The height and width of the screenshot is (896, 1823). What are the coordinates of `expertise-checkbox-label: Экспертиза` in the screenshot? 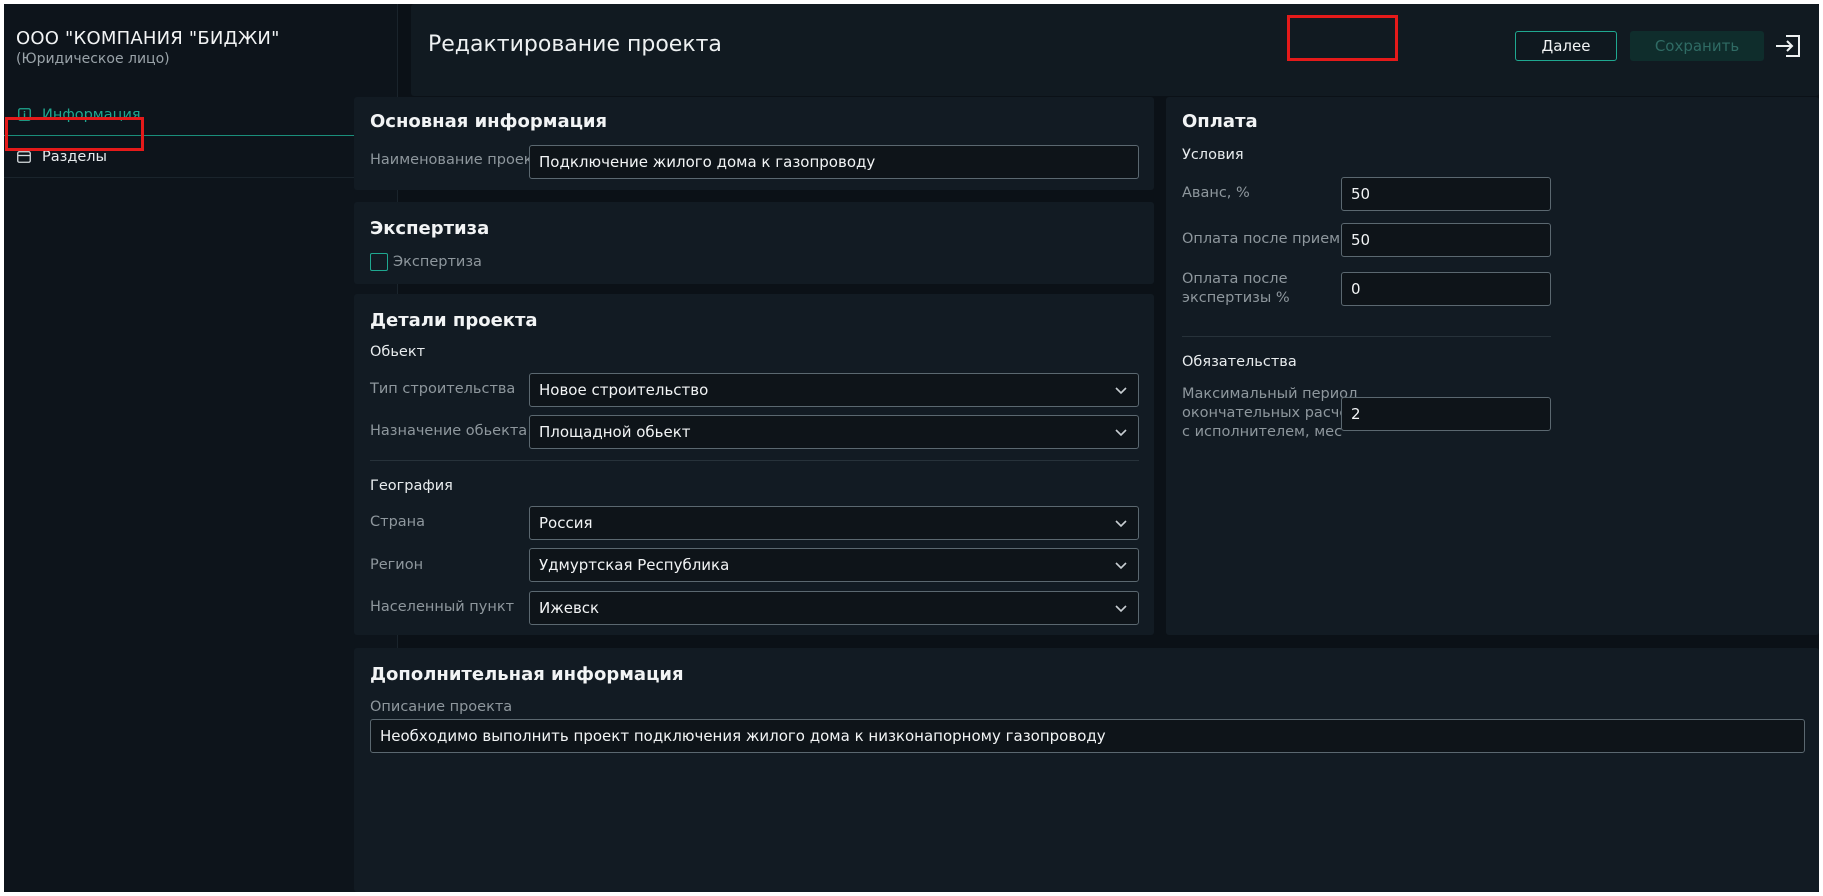 It's located at (437, 262).